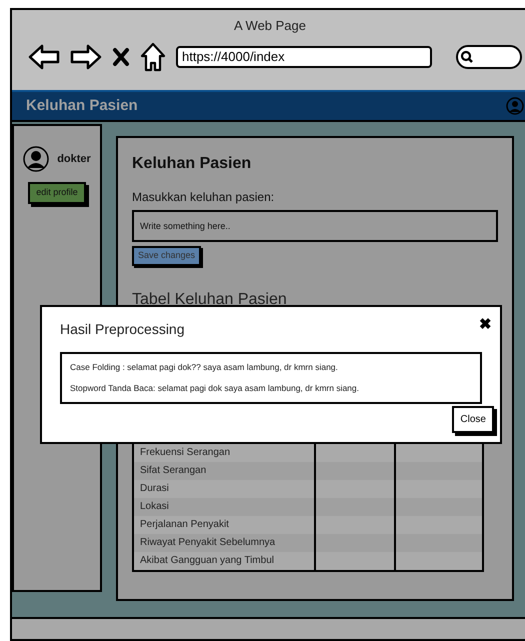 The width and height of the screenshot is (525, 641). Describe the element at coordinates (122, 329) in the screenshot. I see `dialog-title: Hasil Preprocessing` at that location.